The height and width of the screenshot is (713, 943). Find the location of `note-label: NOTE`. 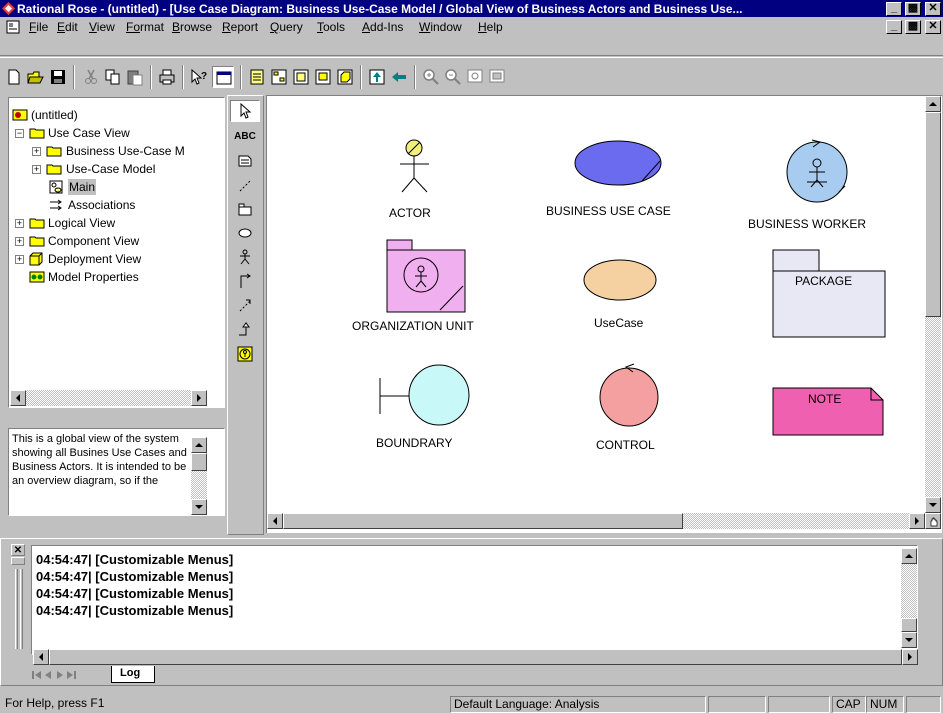

note-label: NOTE is located at coordinates (824, 399).